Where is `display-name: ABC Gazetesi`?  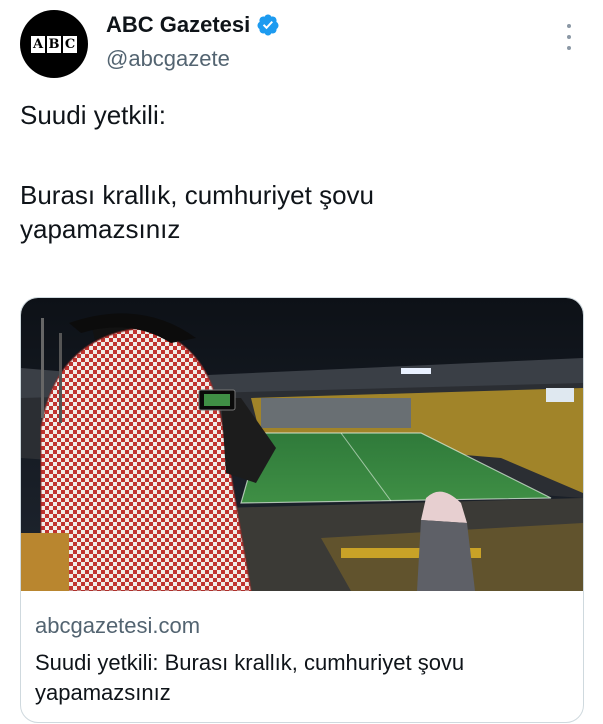 display-name: ABC Gazetesi is located at coordinates (178, 25).